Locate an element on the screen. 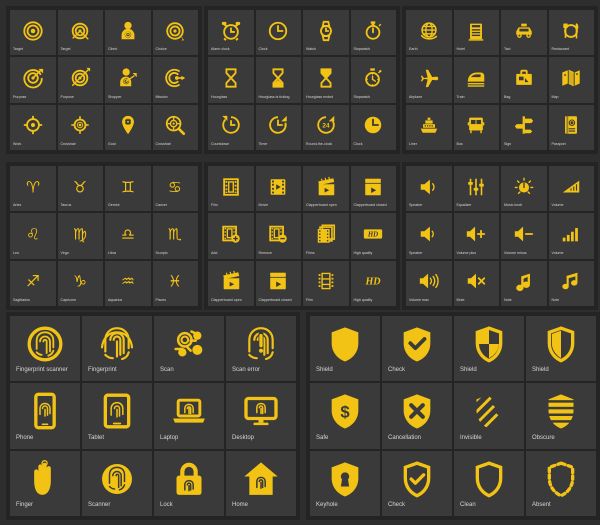  icon-tile-cancer: ♋ Cancer is located at coordinates (175, 189).